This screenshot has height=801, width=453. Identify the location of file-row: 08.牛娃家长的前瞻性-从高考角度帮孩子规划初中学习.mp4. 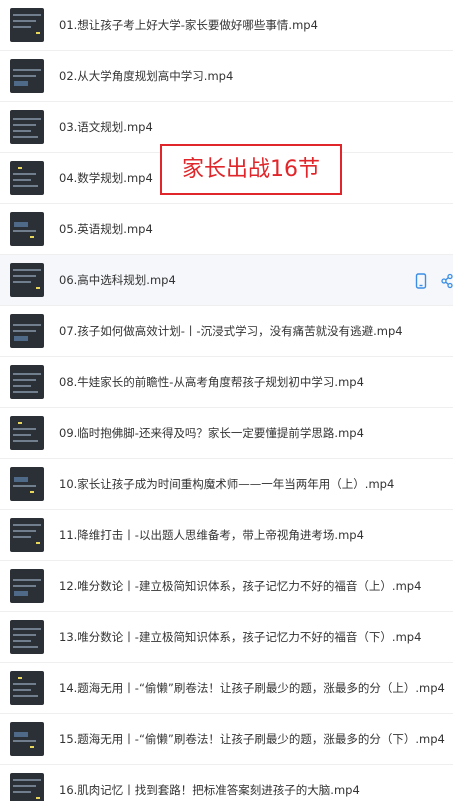
(226, 382).